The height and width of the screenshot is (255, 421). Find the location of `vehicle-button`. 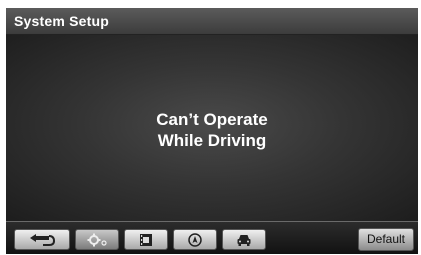

vehicle-button is located at coordinates (244, 239).